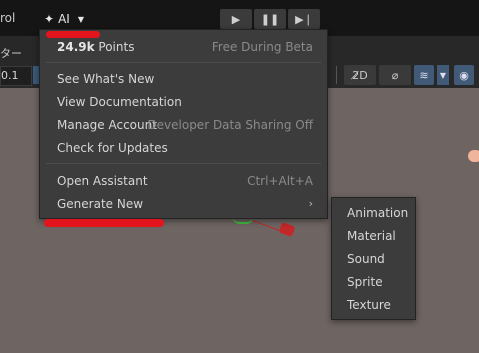  Describe the element at coordinates (365, 282) in the screenshot. I see `submenu-item-sprite: Sprite` at that location.